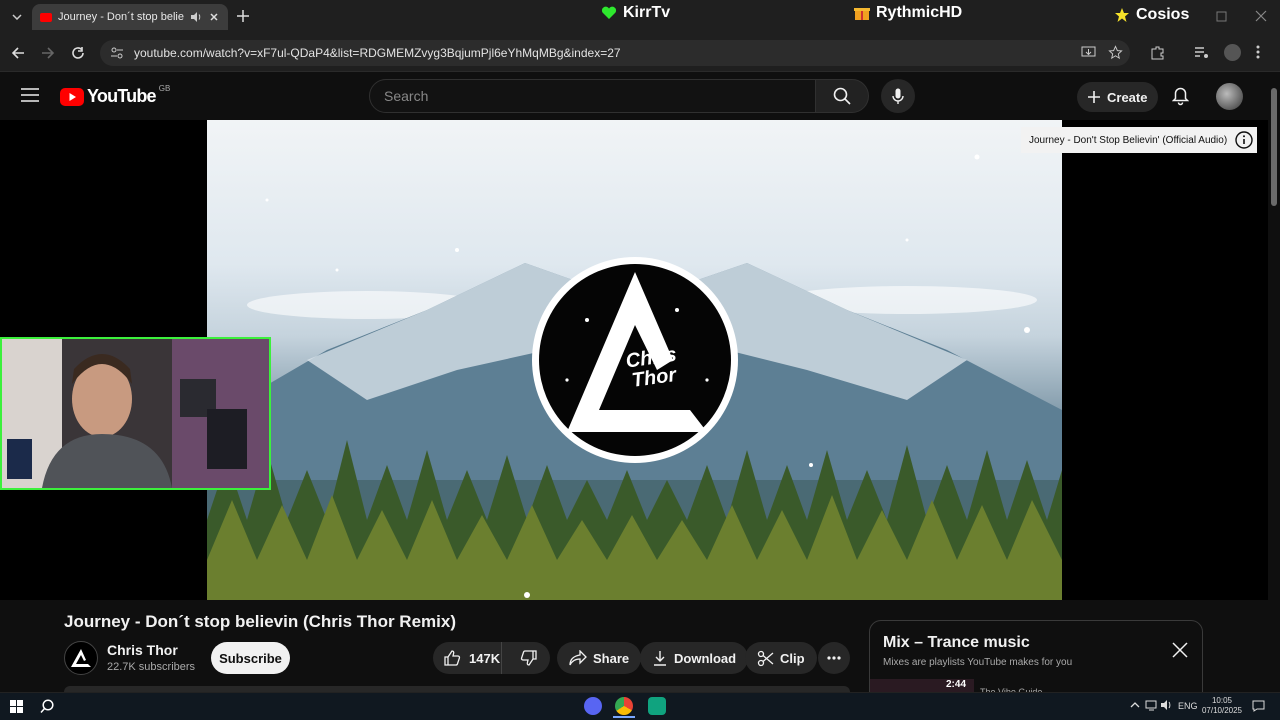 The width and height of the screenshot is (1280, 720). What do you see at coordinates (214, 17) in the screenshot?
I see `close-tab-icon` at bounding box center [214, 17].